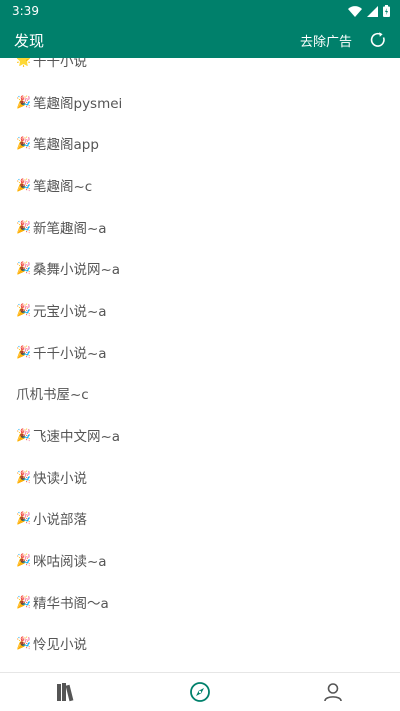  Describe the element at coordinates (77, 437) in the screenshot. I see `list-item-label: 飞速中文网~a` at that location.